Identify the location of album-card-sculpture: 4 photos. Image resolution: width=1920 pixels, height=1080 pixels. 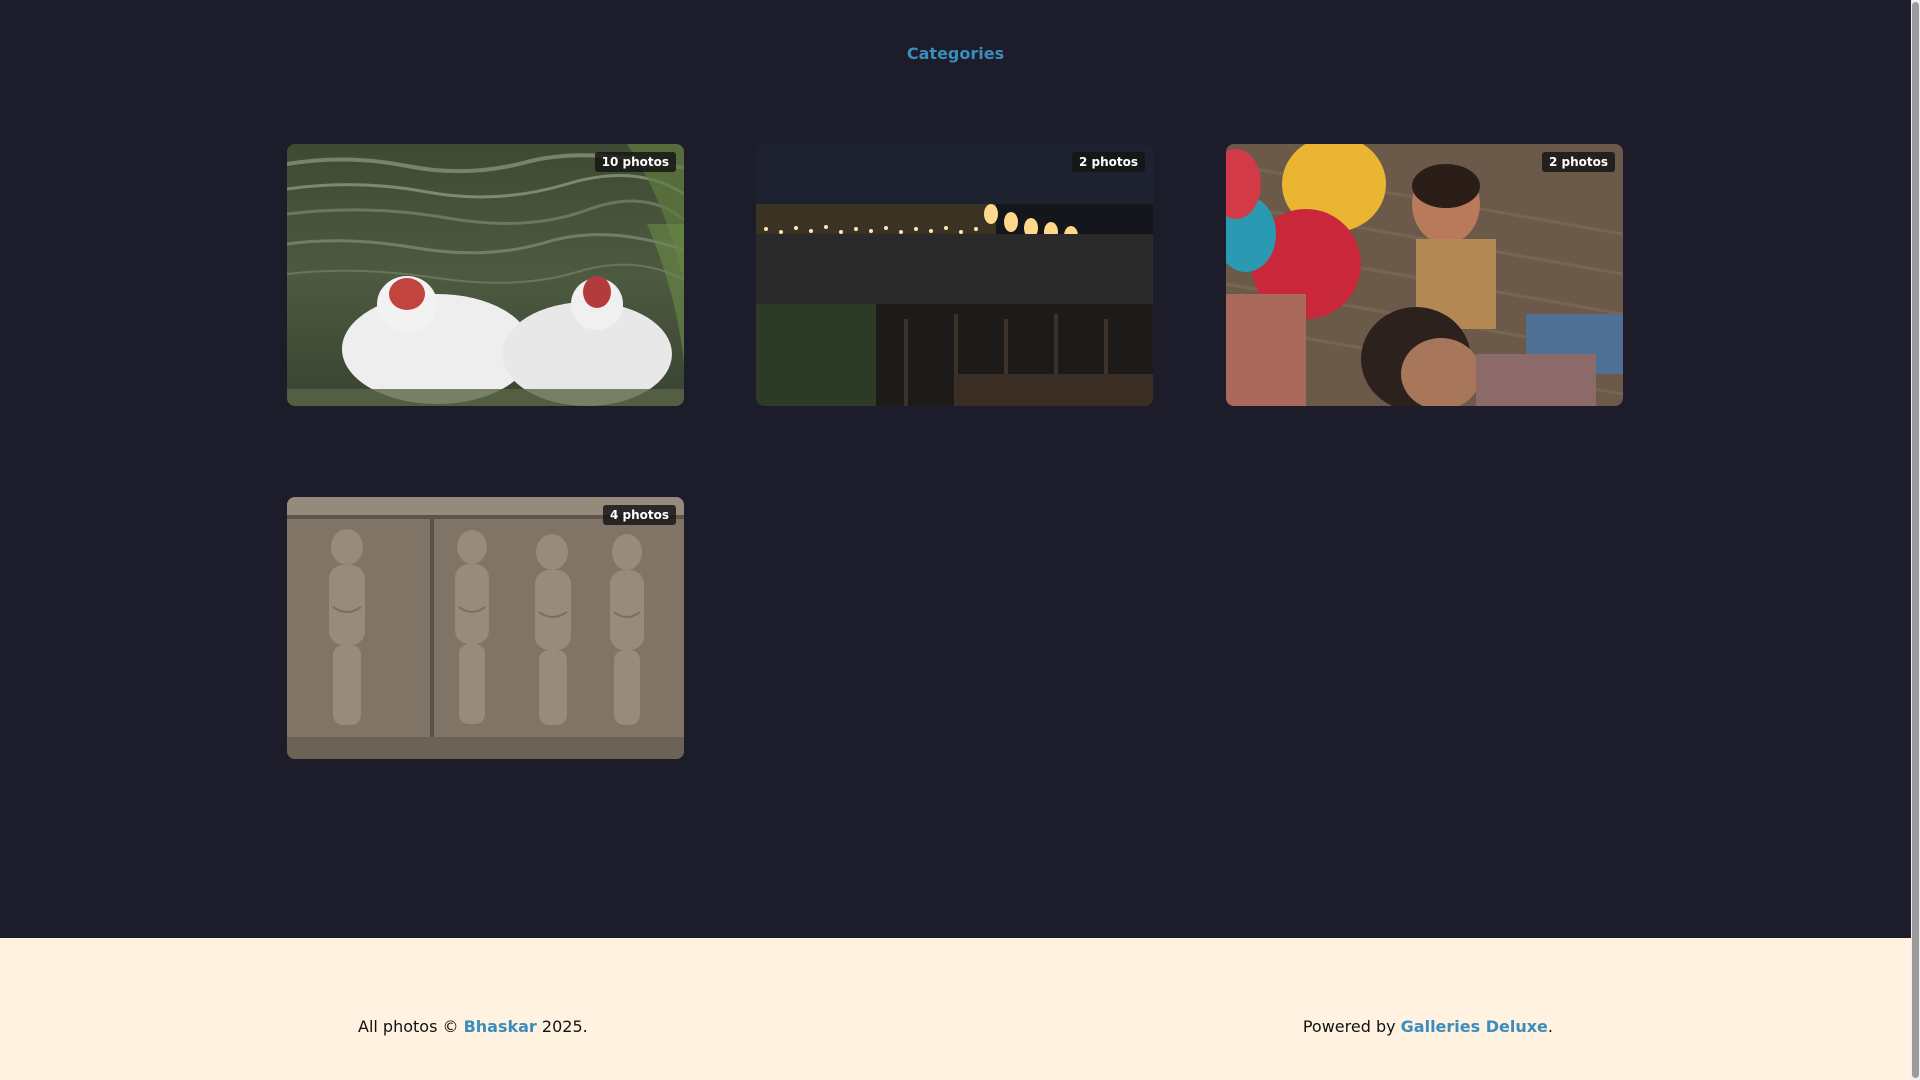
(485, 628).